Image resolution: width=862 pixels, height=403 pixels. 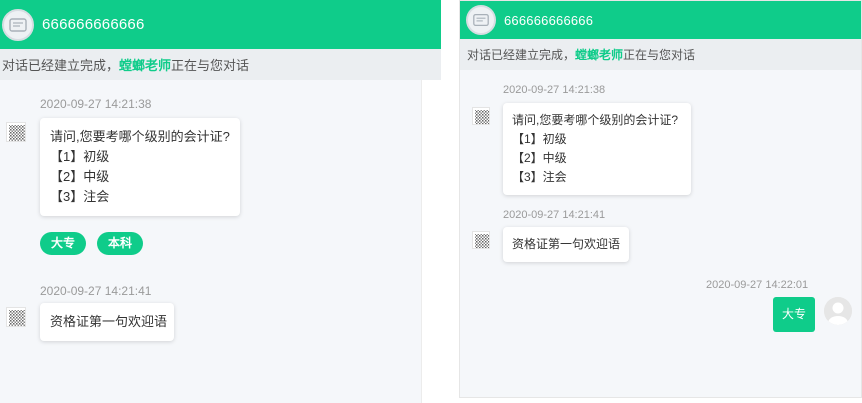 I want to click on quick-reply-button: 大专, so click(x=63, y=243).